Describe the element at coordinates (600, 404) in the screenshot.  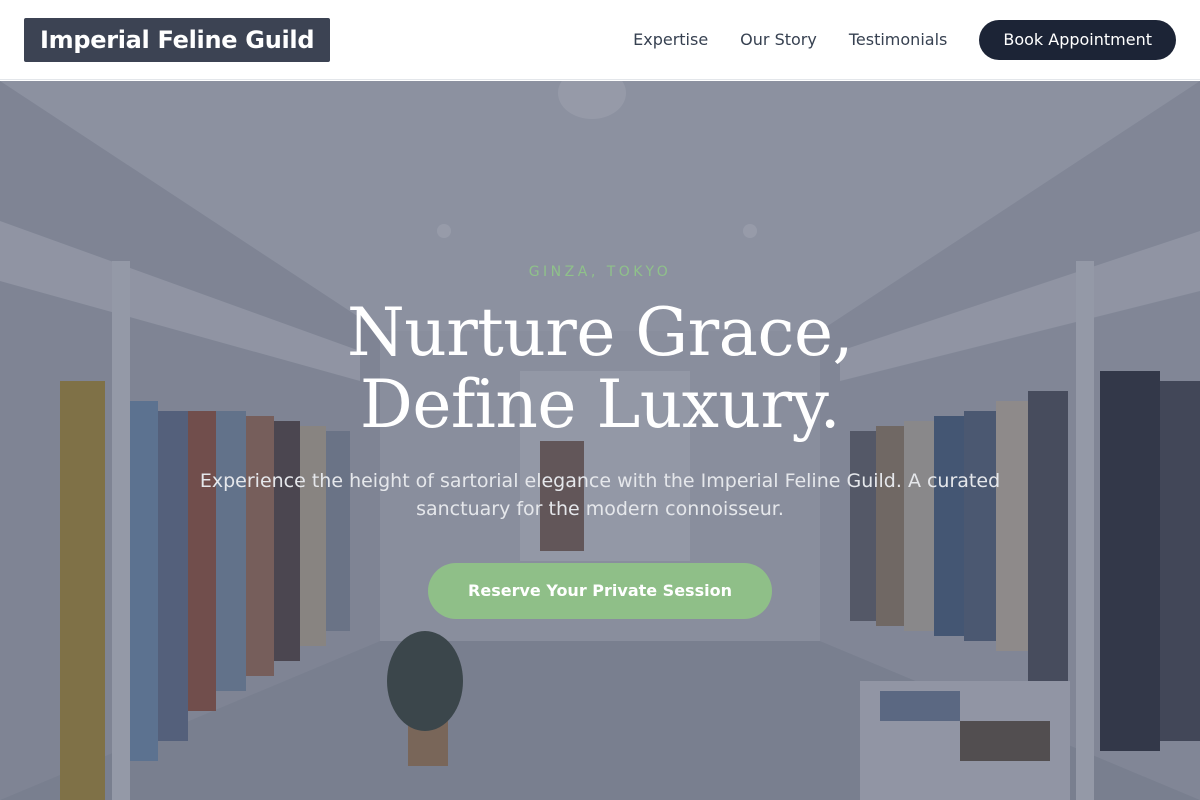
I see `hero-headline-line-2: Define Luxury.` at that location.